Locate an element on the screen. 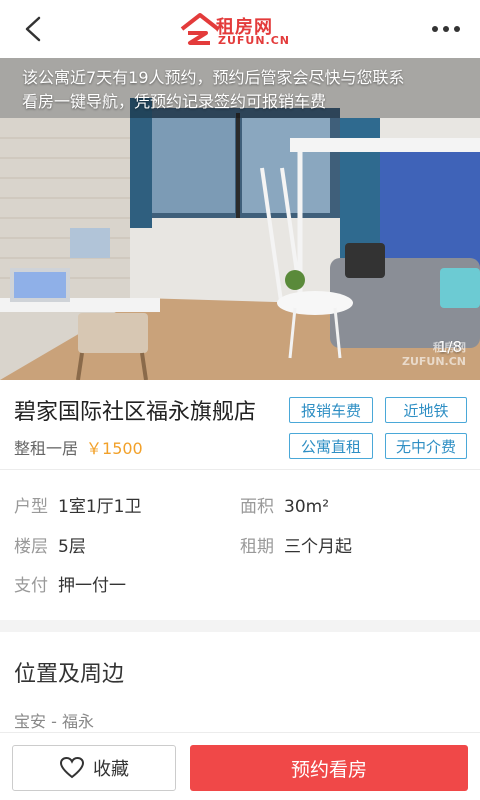  site-logo: 租房网 ZUFUN.CN is located at coordinates (240, 29).